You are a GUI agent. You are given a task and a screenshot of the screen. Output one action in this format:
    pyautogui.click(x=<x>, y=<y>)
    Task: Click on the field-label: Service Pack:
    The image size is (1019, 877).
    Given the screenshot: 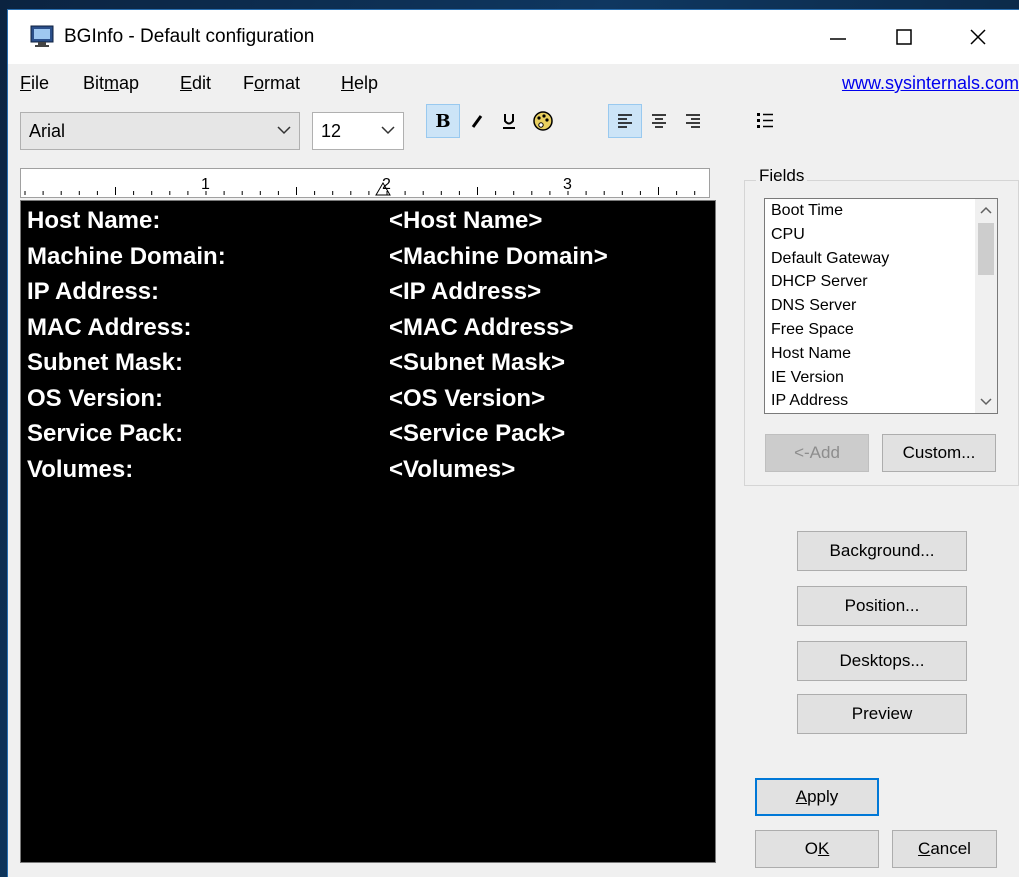 What is the action you would take?
    pyautogui.click(x=105, y=433)
    